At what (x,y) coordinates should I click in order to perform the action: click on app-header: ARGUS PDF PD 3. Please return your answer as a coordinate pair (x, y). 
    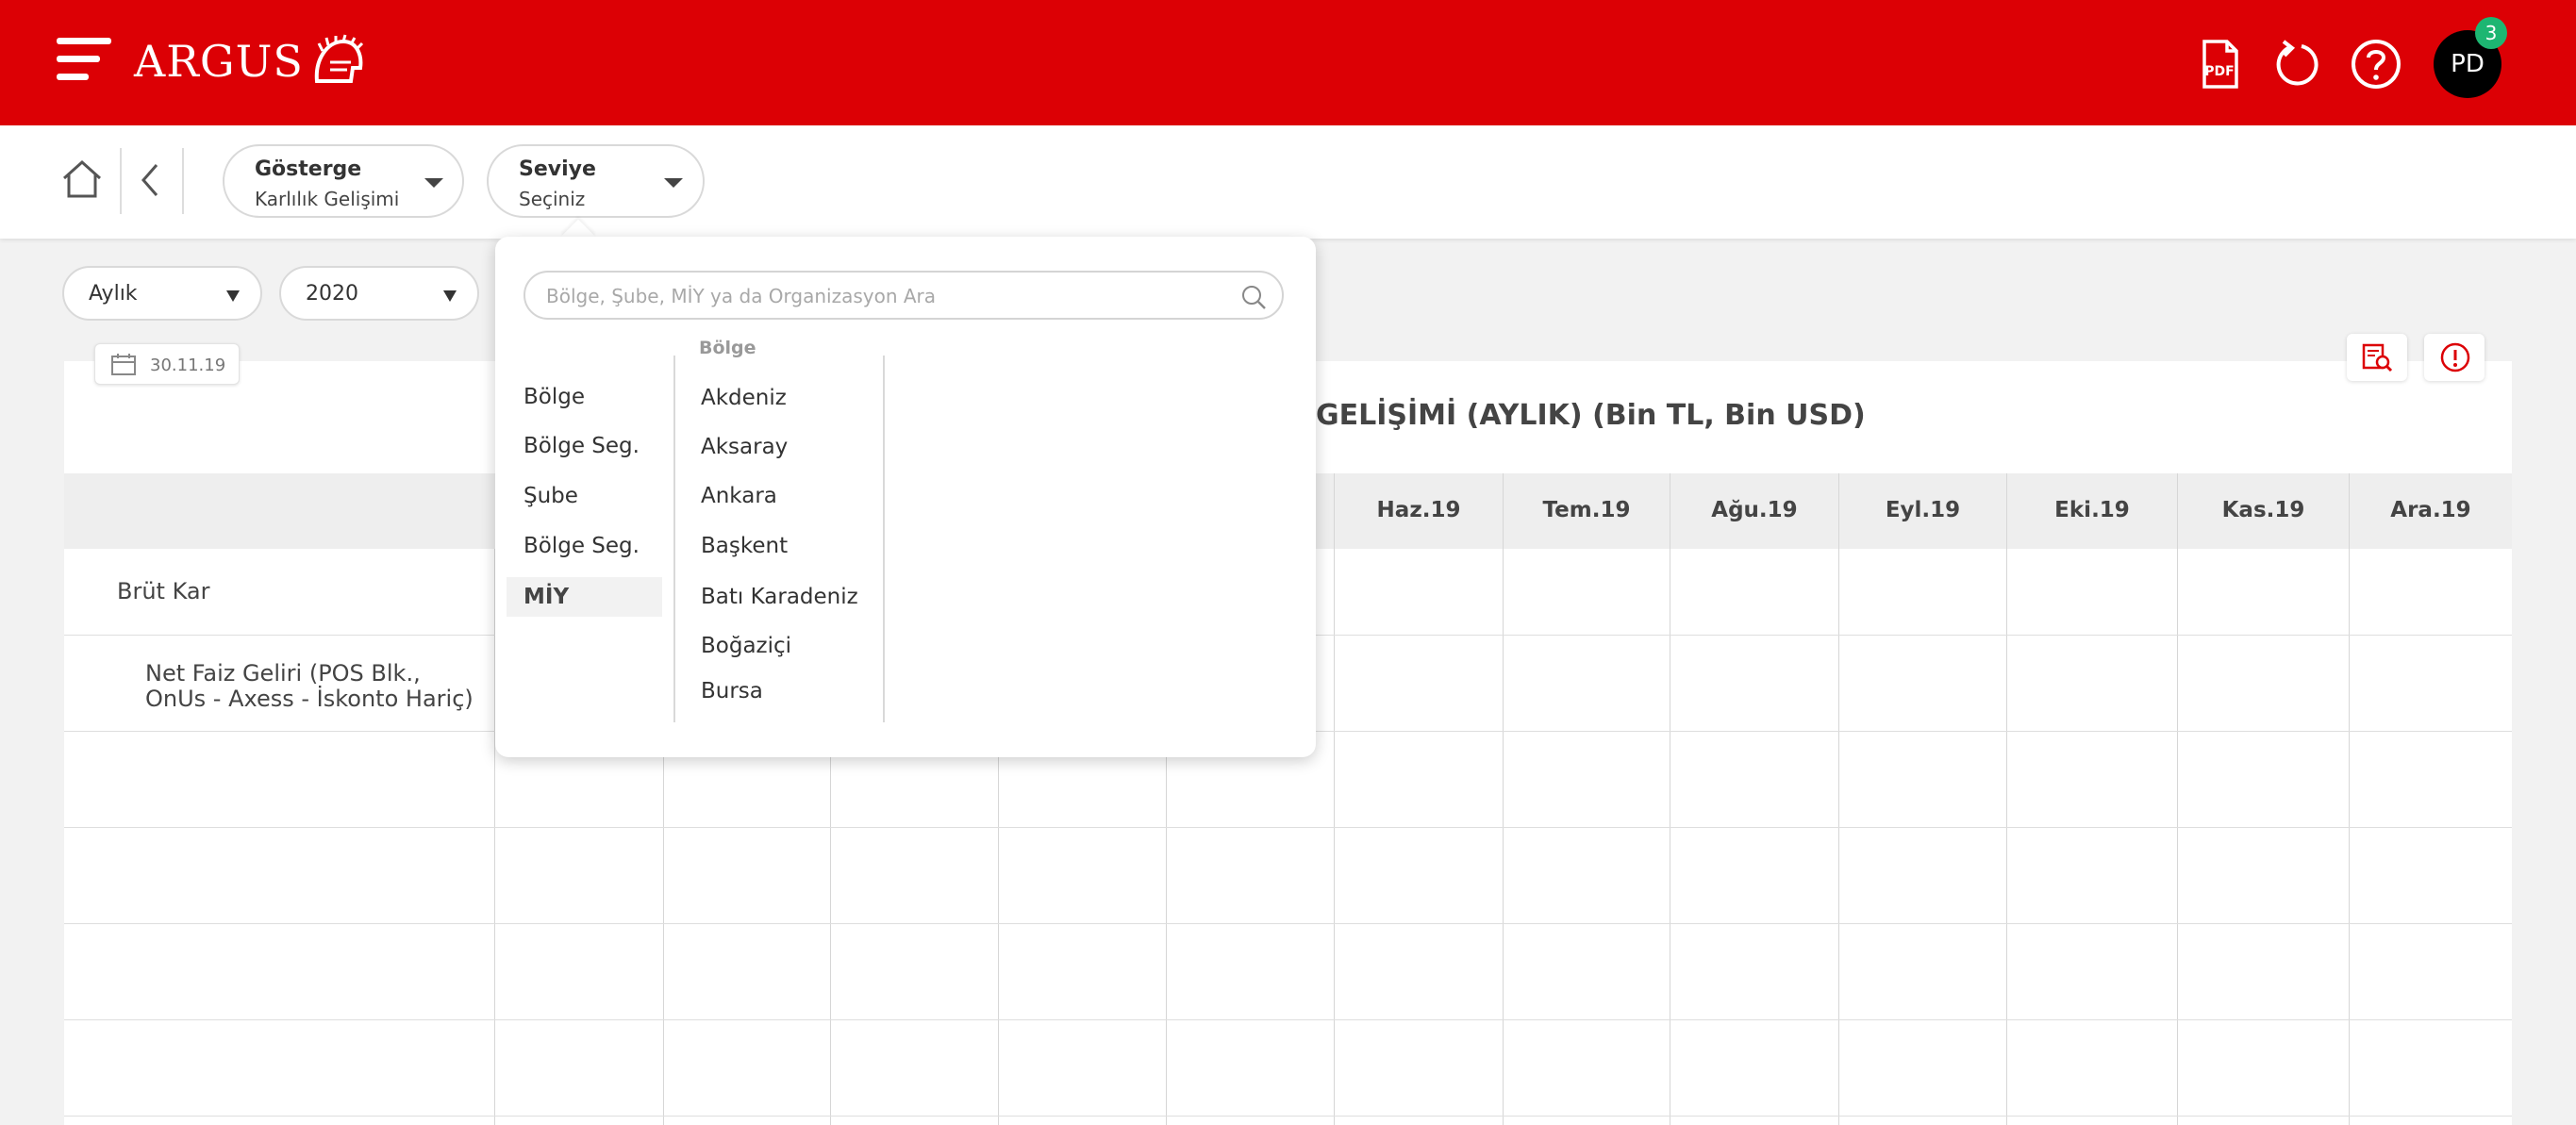
    Looking at the image, I should click on (1288, 63).